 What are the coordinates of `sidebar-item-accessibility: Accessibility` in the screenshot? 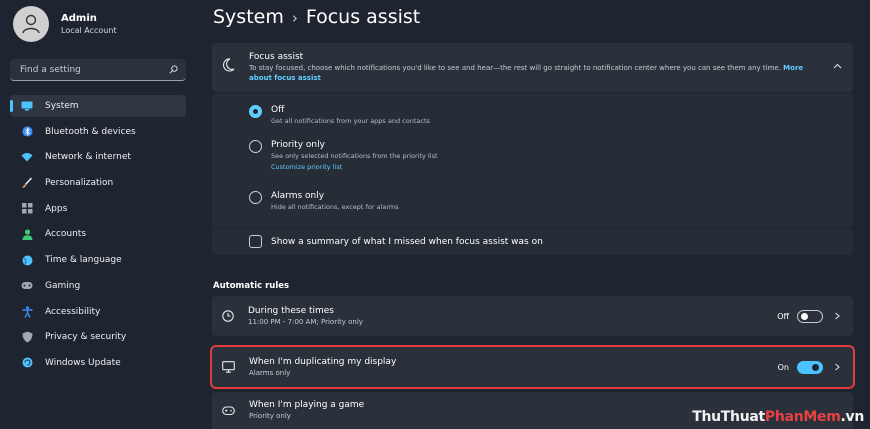 It's located at (98, 312).